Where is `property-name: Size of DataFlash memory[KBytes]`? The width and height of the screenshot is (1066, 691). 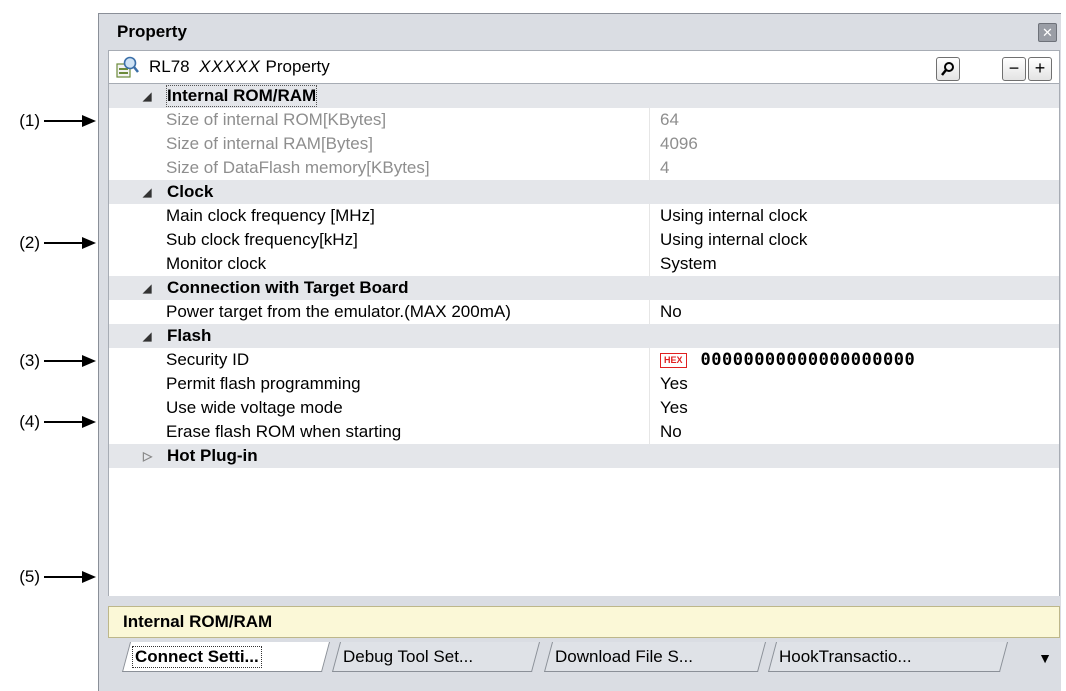
property-name: Size of DataFlash memory[KBytes] is located at coordinates (298, 167).